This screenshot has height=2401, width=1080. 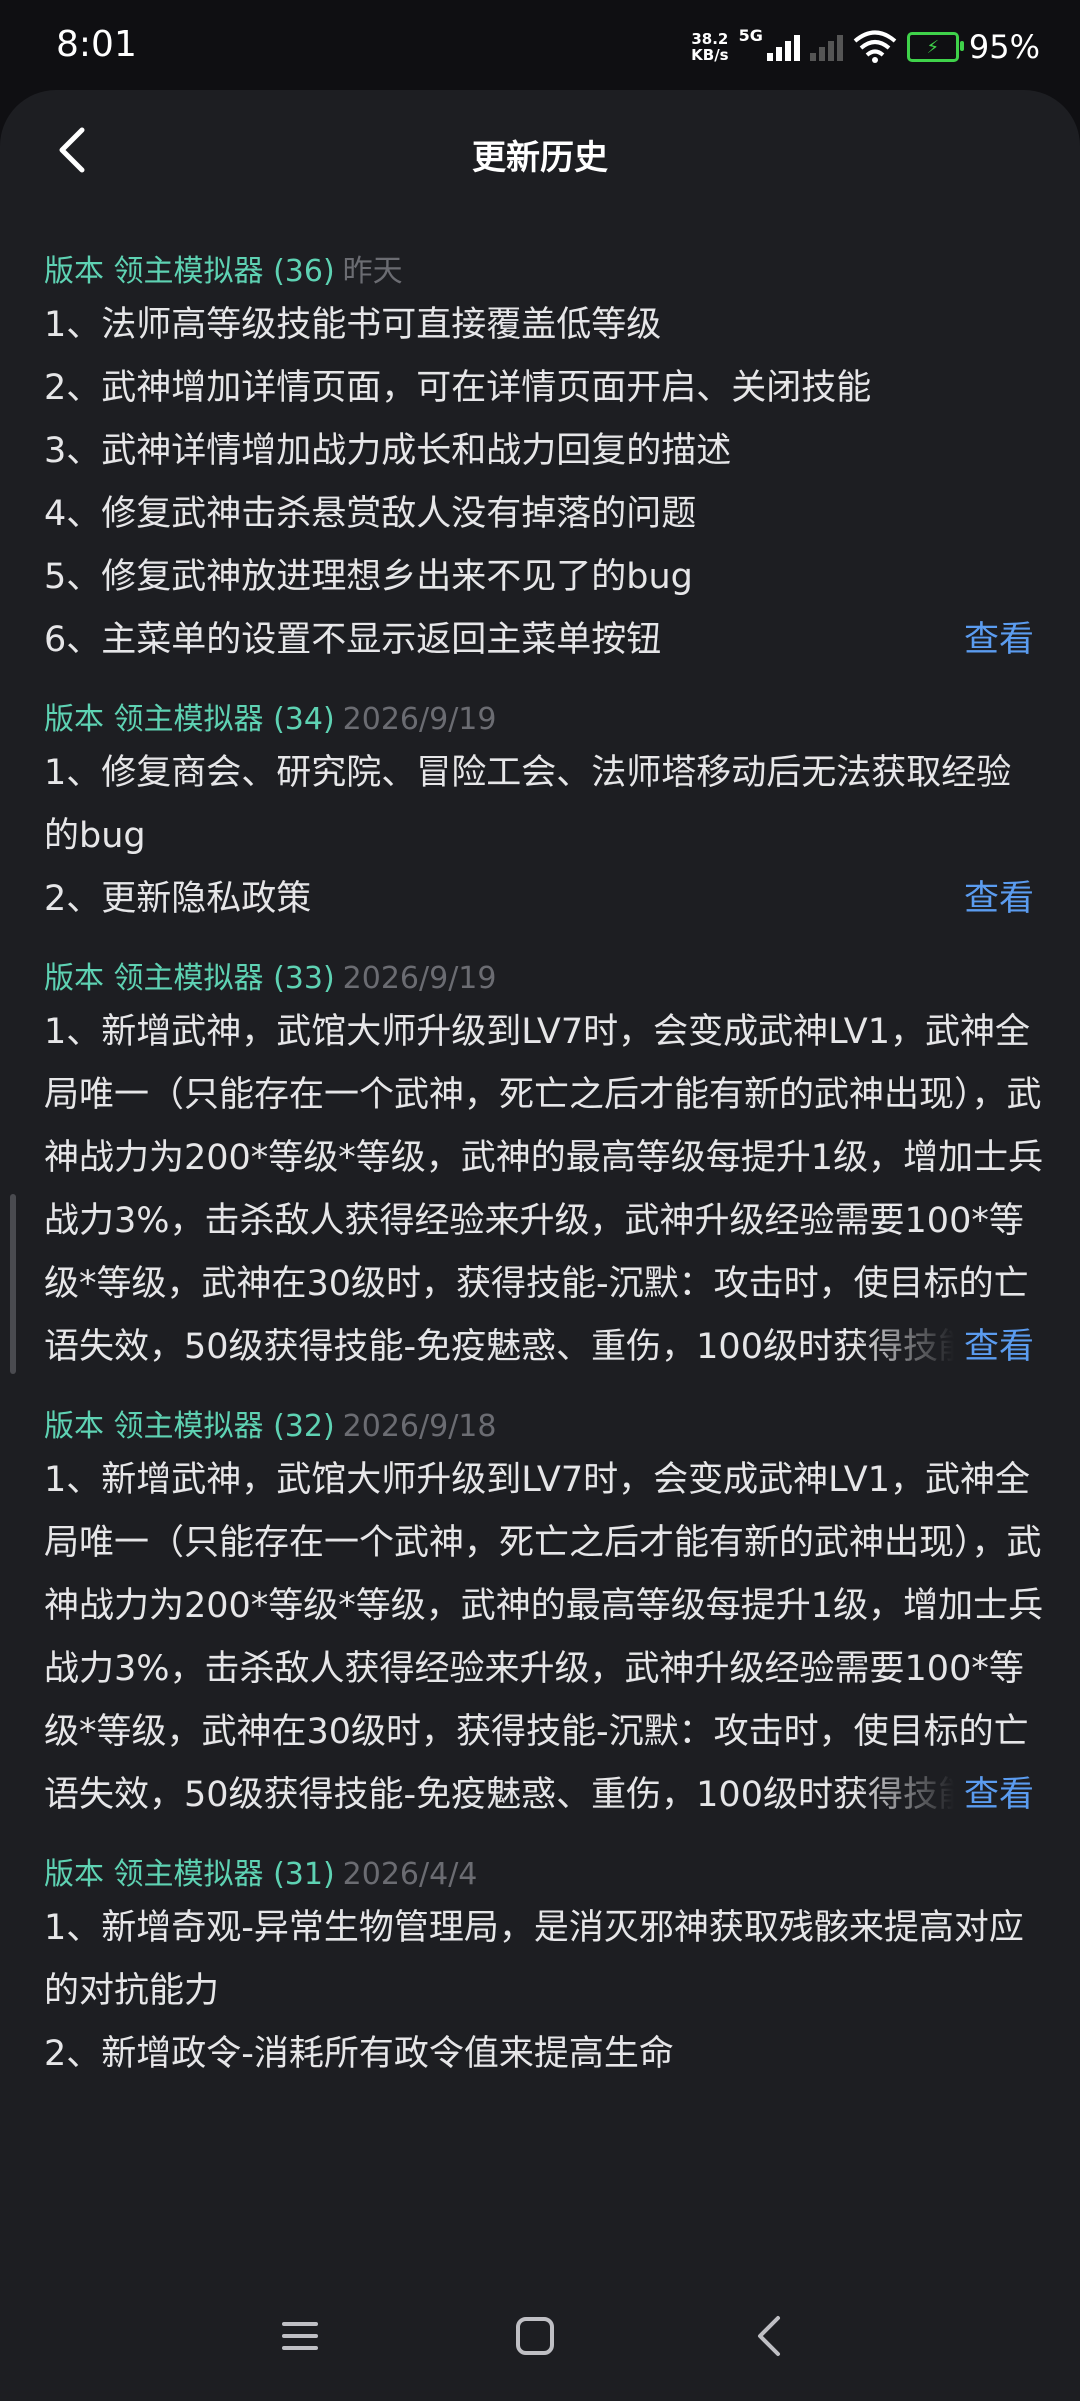 I want to click on status-icons: 38.2 KB/s 5G ⚡ 95%, so click(x=865, y=47).